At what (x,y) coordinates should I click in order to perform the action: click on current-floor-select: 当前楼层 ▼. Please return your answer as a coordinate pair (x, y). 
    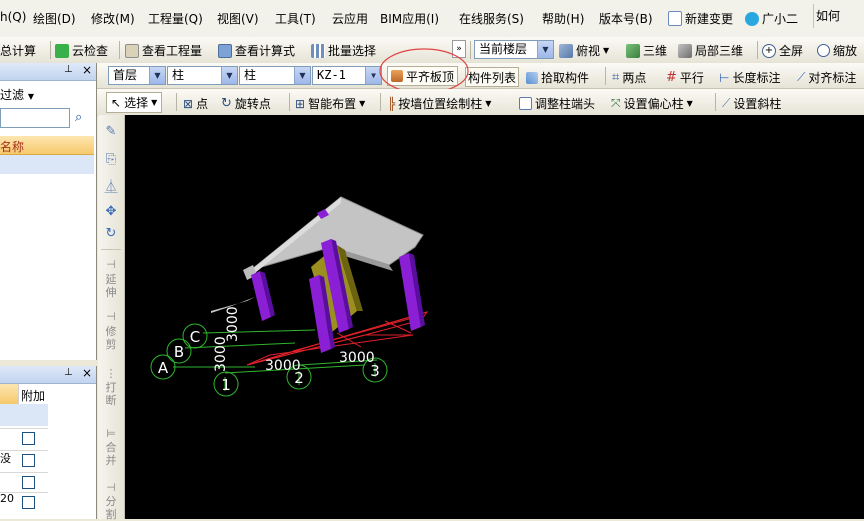
    Looking at the image, I should click on (514, 49).